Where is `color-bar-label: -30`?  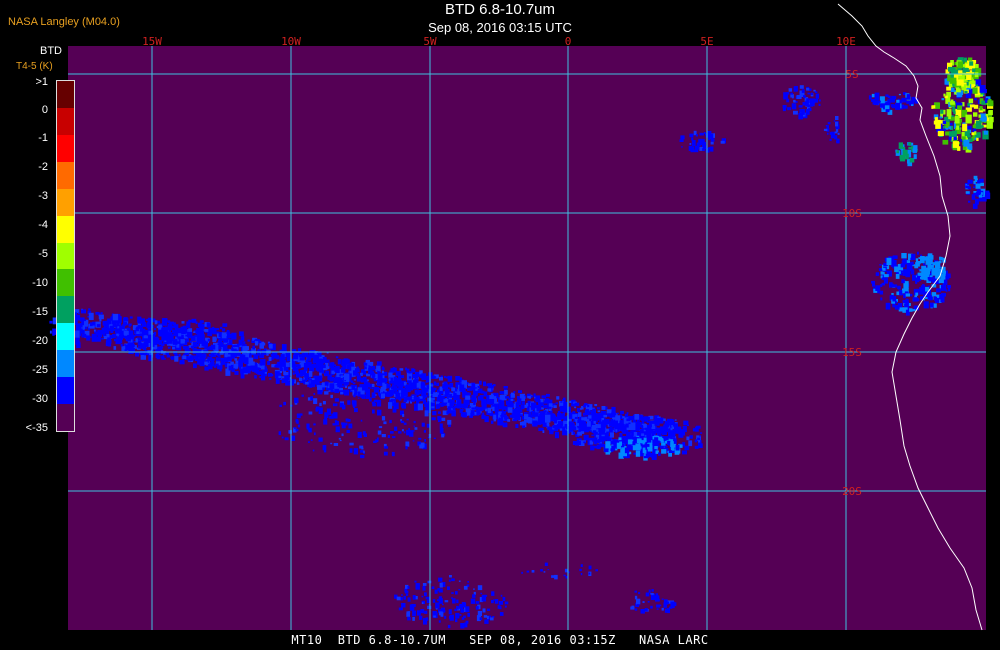 color-bar-label: -30 is located at coordinates (40, 399).